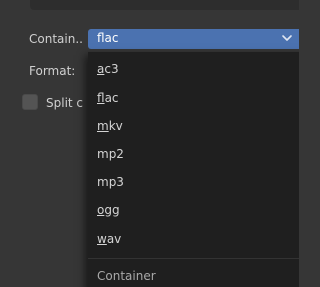 Image resolution: width=320 pixels, height=287 pixels. I want to click on menu-title: Container, so click(126, 276).